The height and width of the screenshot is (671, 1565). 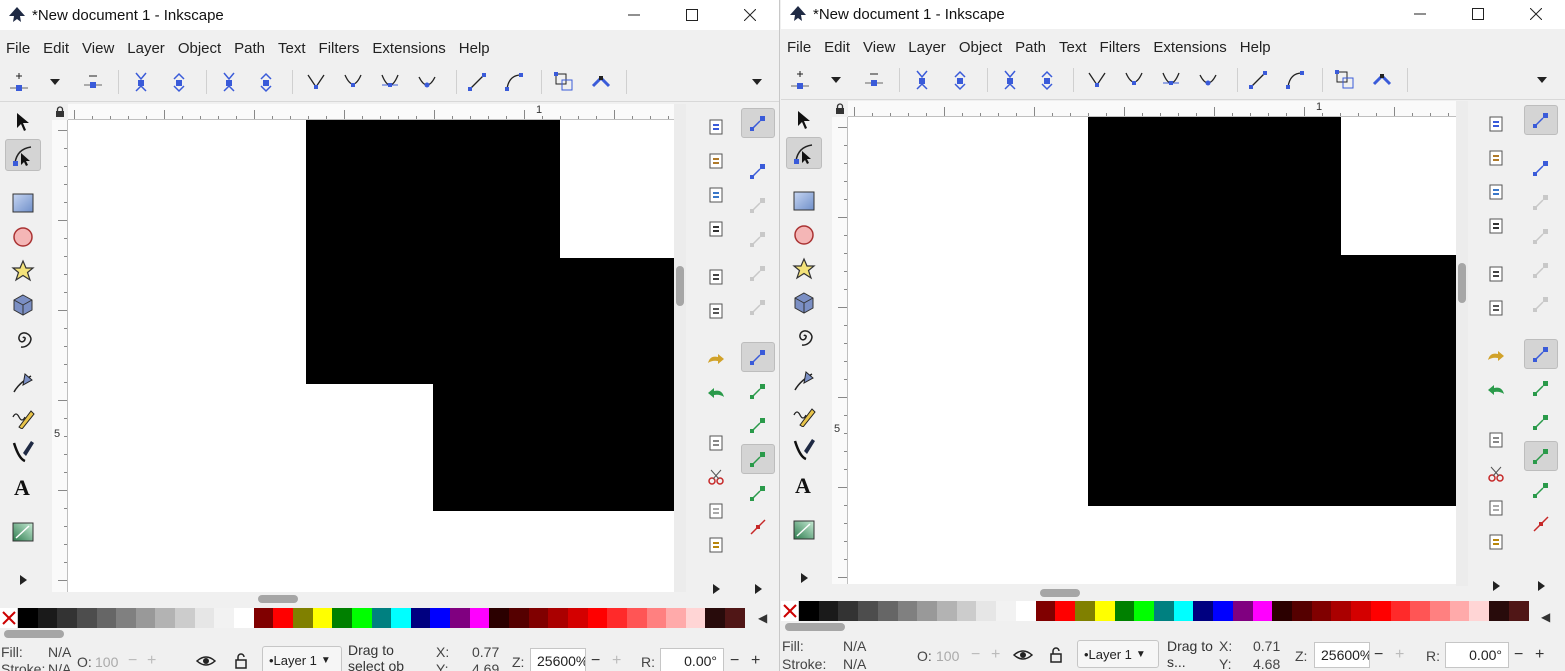 I want to click on copy-icon, so click(x=1496, y=440).